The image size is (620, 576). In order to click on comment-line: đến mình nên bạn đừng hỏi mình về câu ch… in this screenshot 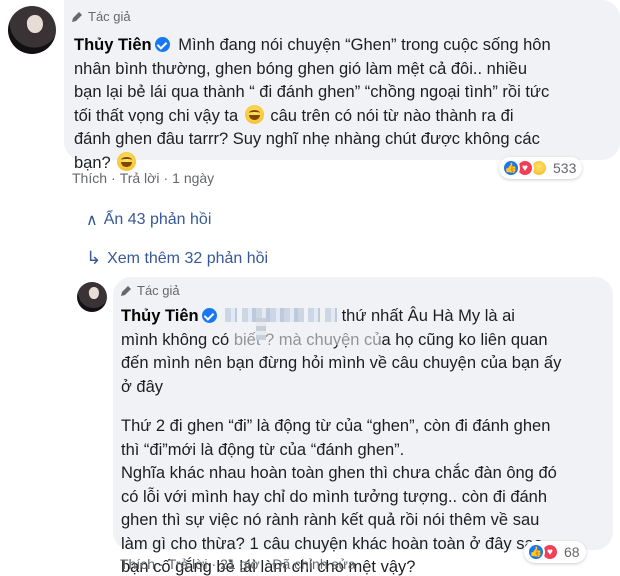, I will do `click(341, 363)`.